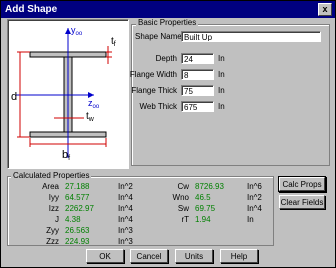  Describe the element at coordinates (158, 106) in the screenshot. I see `web-thick-label: Web Thick` at that location.